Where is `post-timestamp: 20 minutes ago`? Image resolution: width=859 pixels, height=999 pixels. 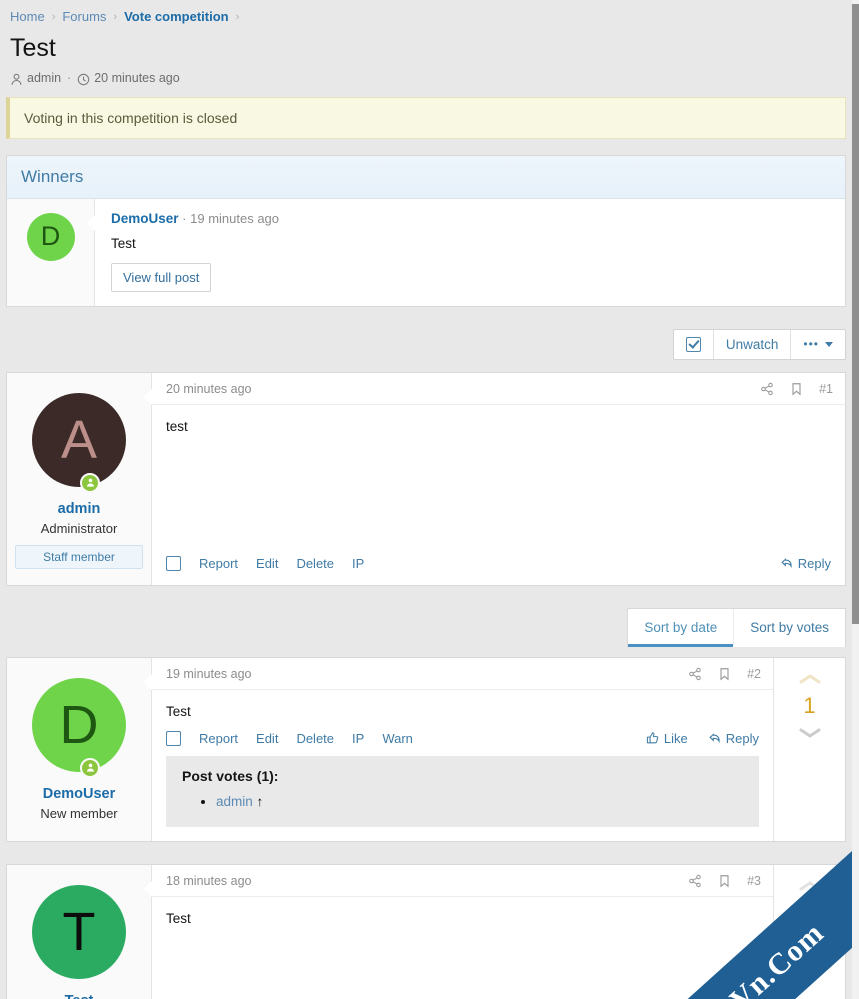 post-timestamp: 20 minutes ago is located at coordinates (208, 389).